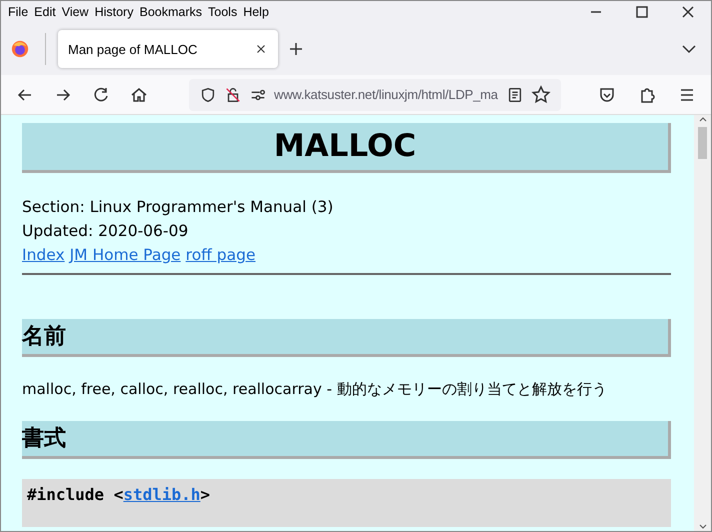 Image resolution: width=712 pixels, height=532 pixels. I want to click on scrollbar-thumb, so click(702, 143).